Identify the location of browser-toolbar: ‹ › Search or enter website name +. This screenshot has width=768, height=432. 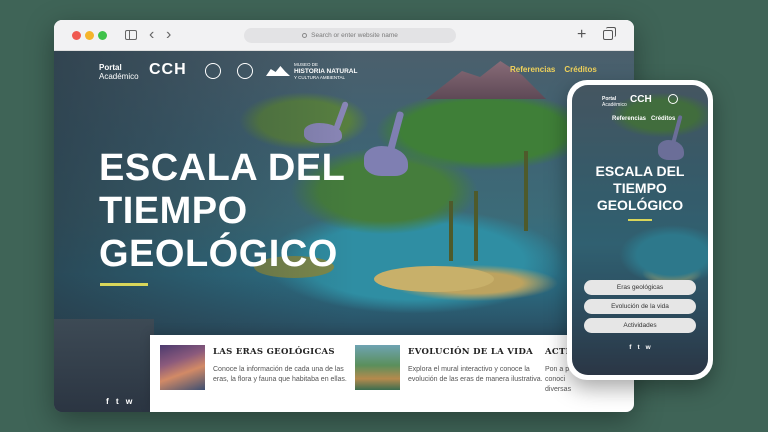
(344, 35).